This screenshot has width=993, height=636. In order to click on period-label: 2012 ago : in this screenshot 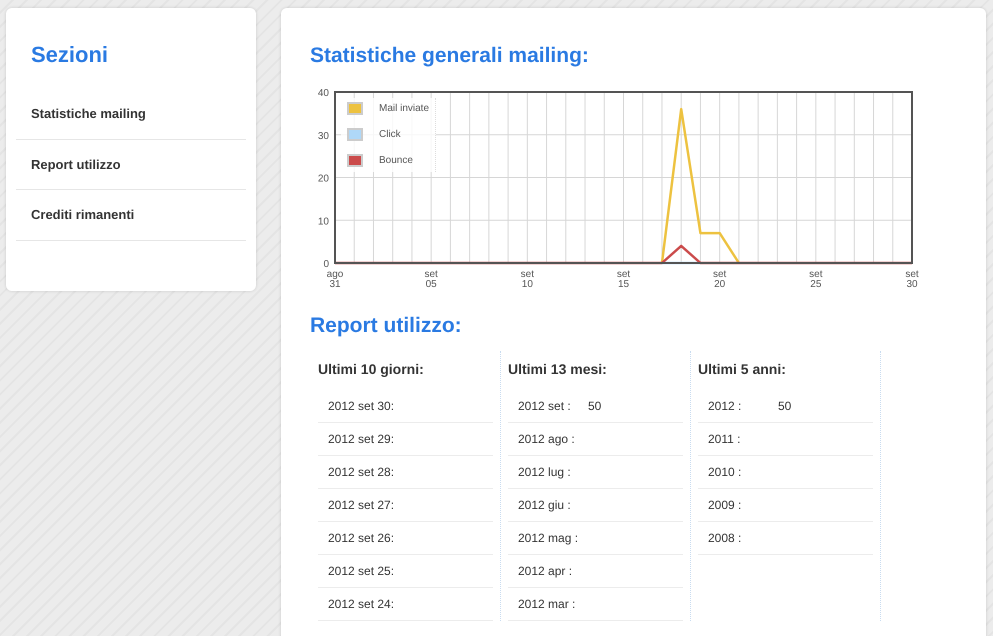, I will do `click(547, 439)`.